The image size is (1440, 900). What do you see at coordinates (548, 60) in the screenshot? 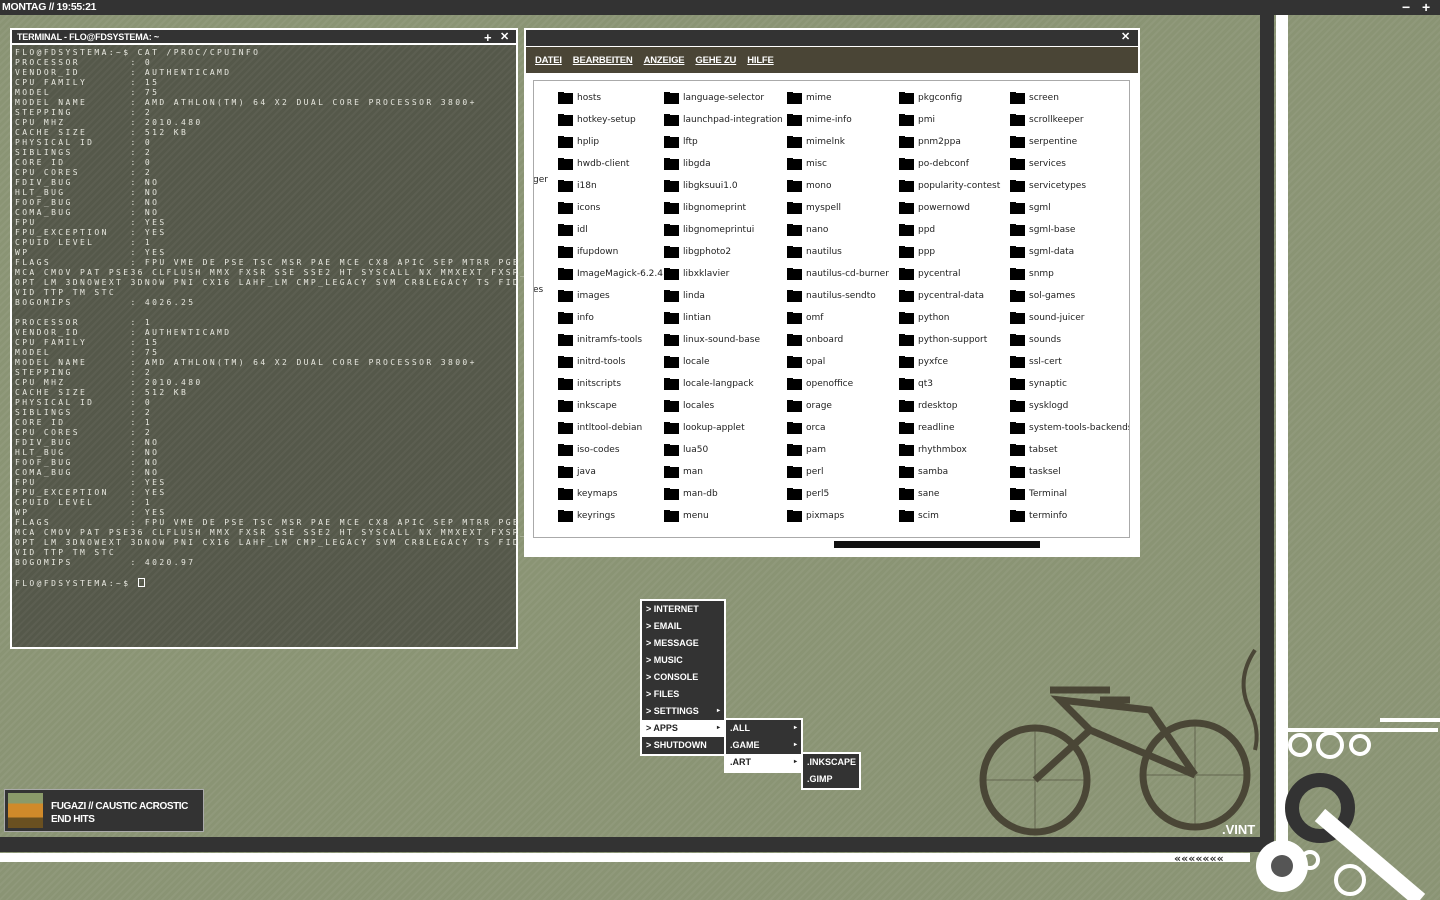
I see `menu-datei: DATEI` at bounding box center [548, 60].